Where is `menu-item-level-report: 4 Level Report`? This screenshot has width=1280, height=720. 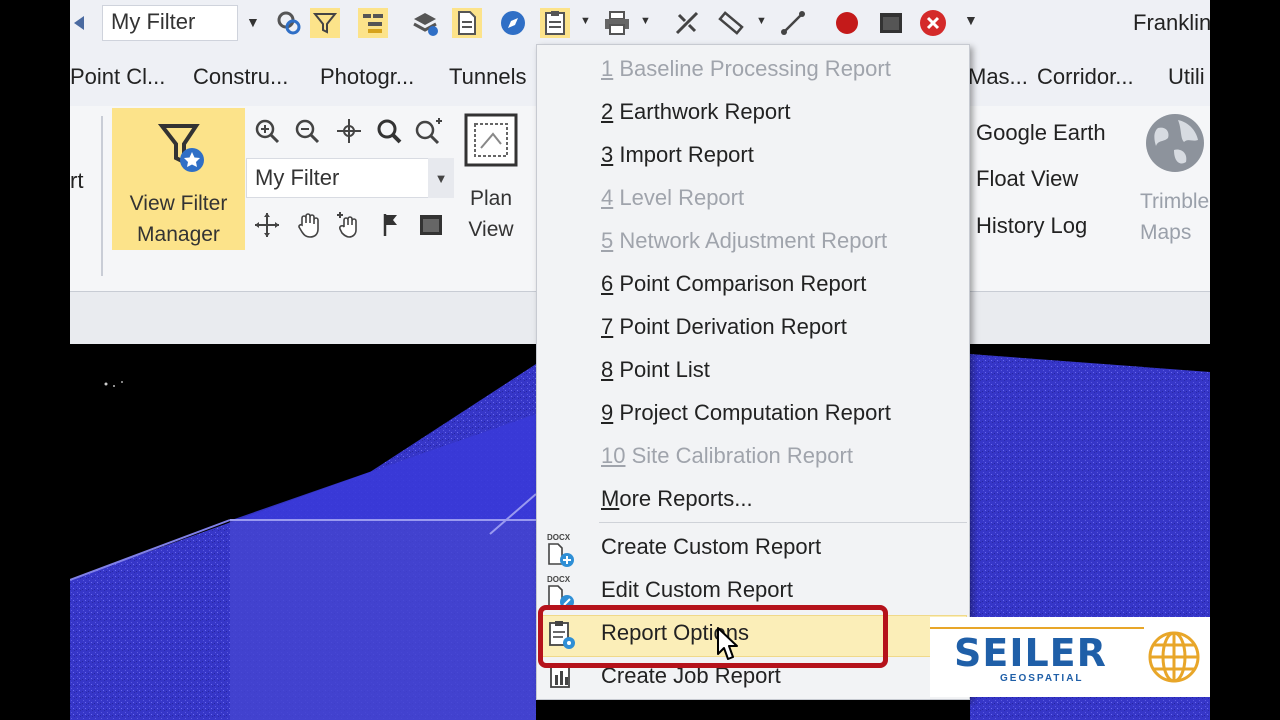
menu-item-level-report: 4 Level Report is located at coordinates (672, 198).